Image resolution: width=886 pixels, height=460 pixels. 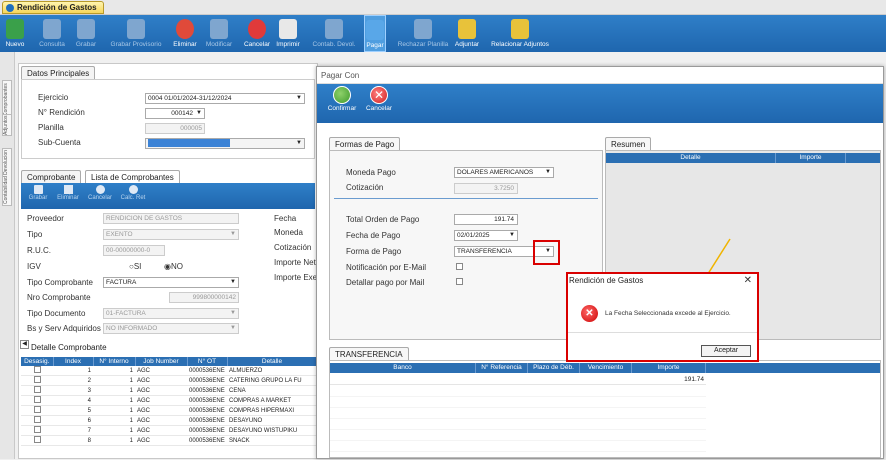 What do you see at coordinates (459, 281) in the screenshot?
I see `detallar-pago-checkbox` at bounding box center [459, 281].